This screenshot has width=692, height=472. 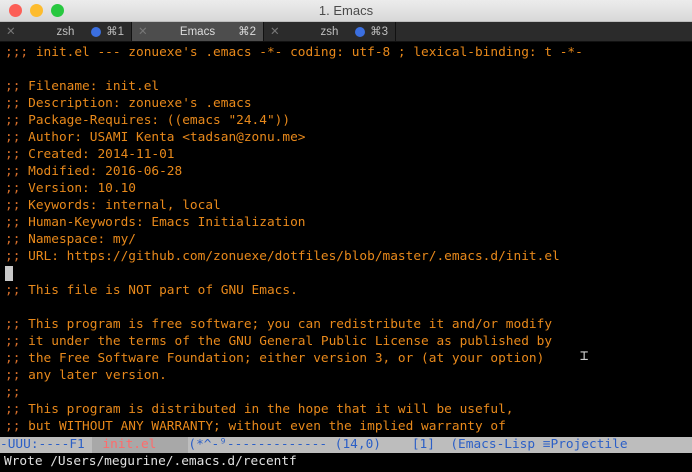 What do you see at coordinates (348, 205) in the screenshot?
I see `code-line: ;; Keywords: internal, local` at bounding box center [348, 205].